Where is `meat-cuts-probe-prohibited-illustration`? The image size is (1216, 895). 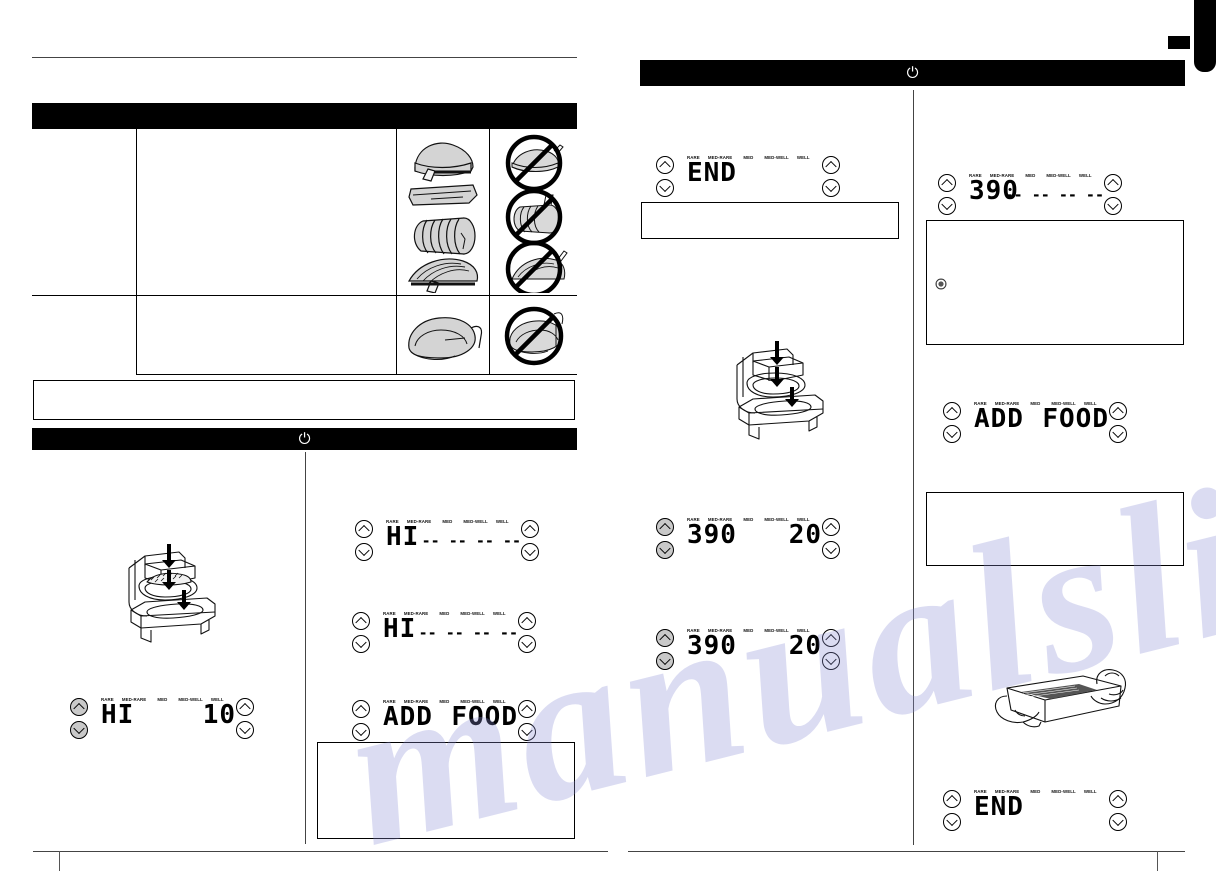 meat-cuts-probe-prohibited-illustration is located at coordinates (534, 213).